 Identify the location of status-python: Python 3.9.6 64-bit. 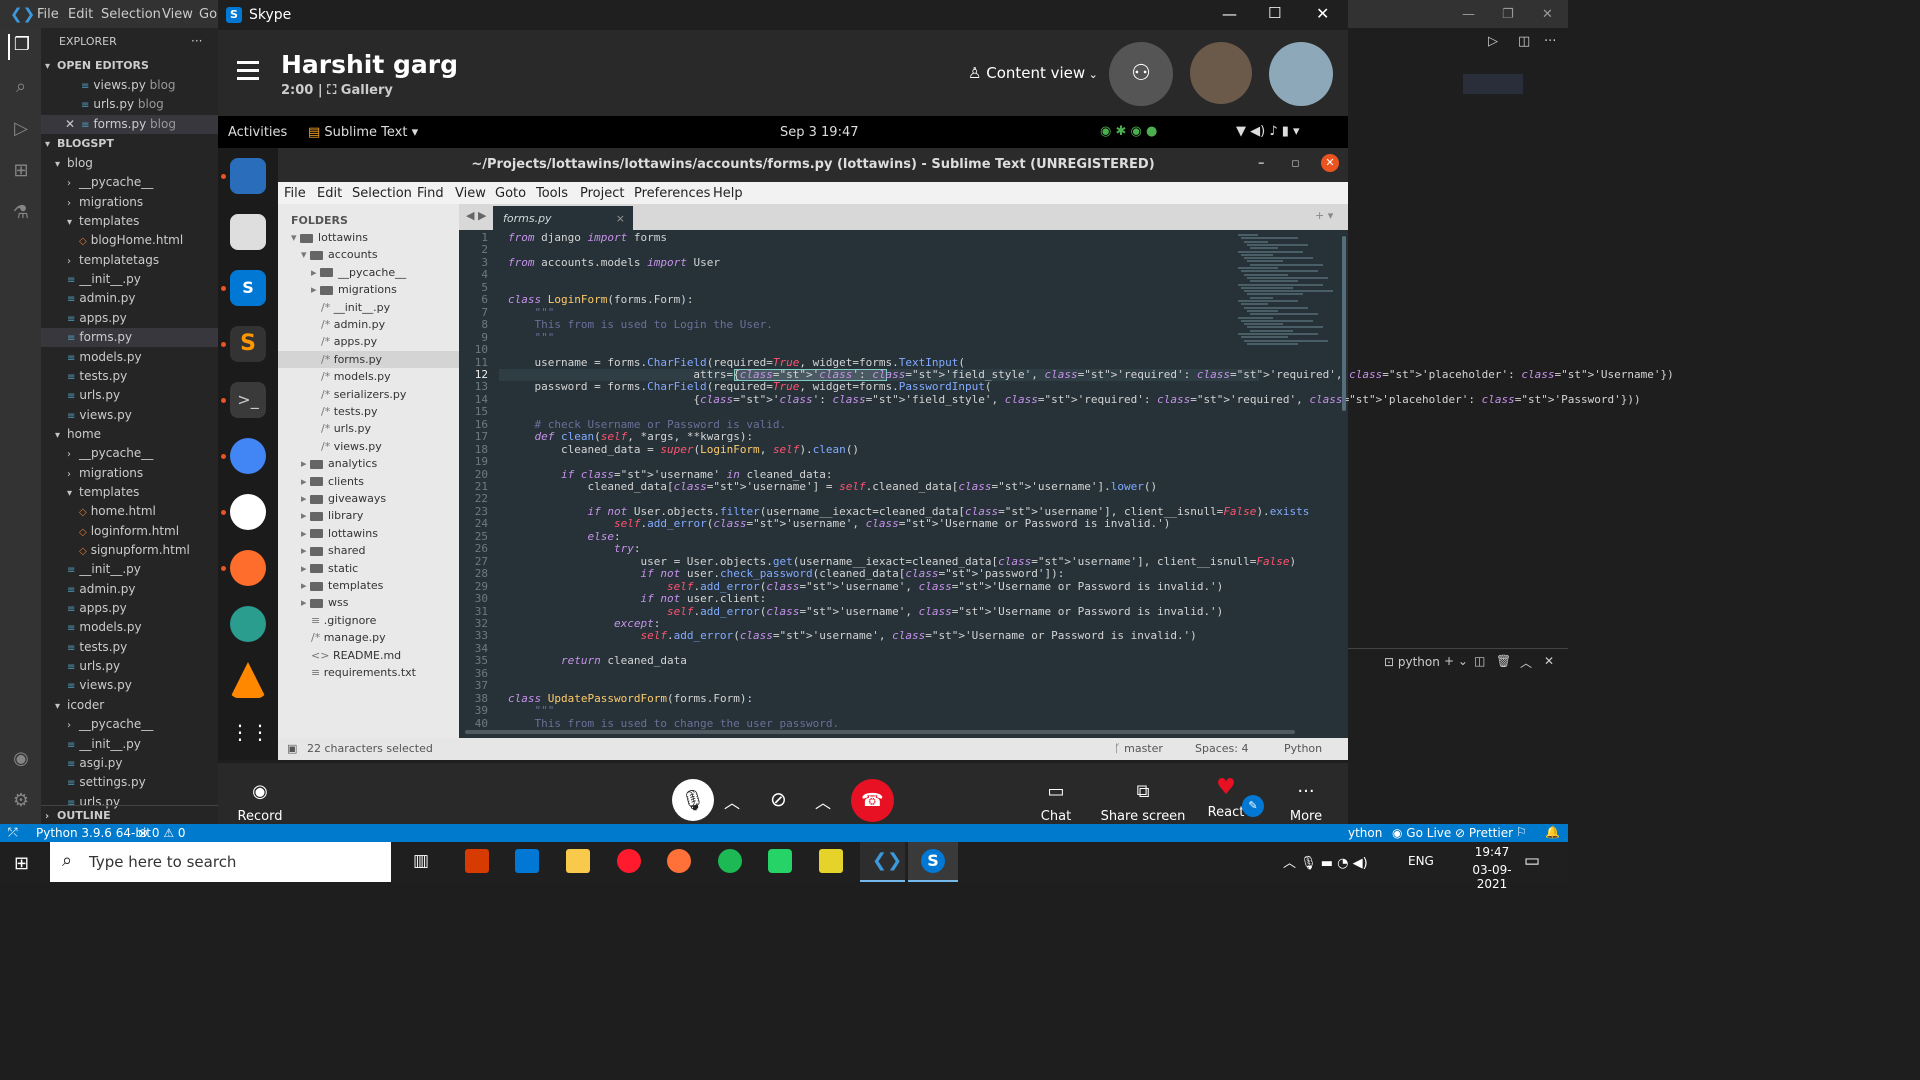
(93, 833).